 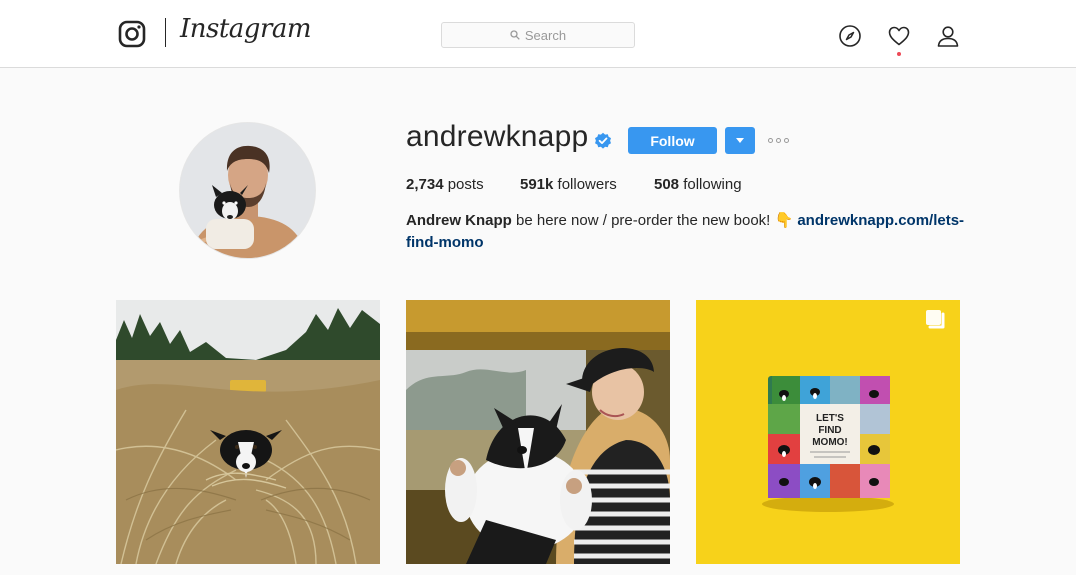 I want to click on bio-text: be here now / pre-order the new book! 👇, so click(x=654, y=220).